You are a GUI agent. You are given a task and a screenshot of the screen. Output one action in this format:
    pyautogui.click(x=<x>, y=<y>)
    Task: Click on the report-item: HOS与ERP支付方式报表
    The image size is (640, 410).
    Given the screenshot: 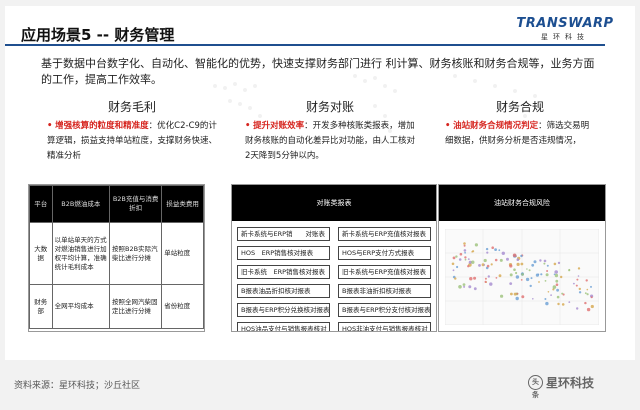 What is the action you would take?
    pyautogui.click(x=384, y=253)
    